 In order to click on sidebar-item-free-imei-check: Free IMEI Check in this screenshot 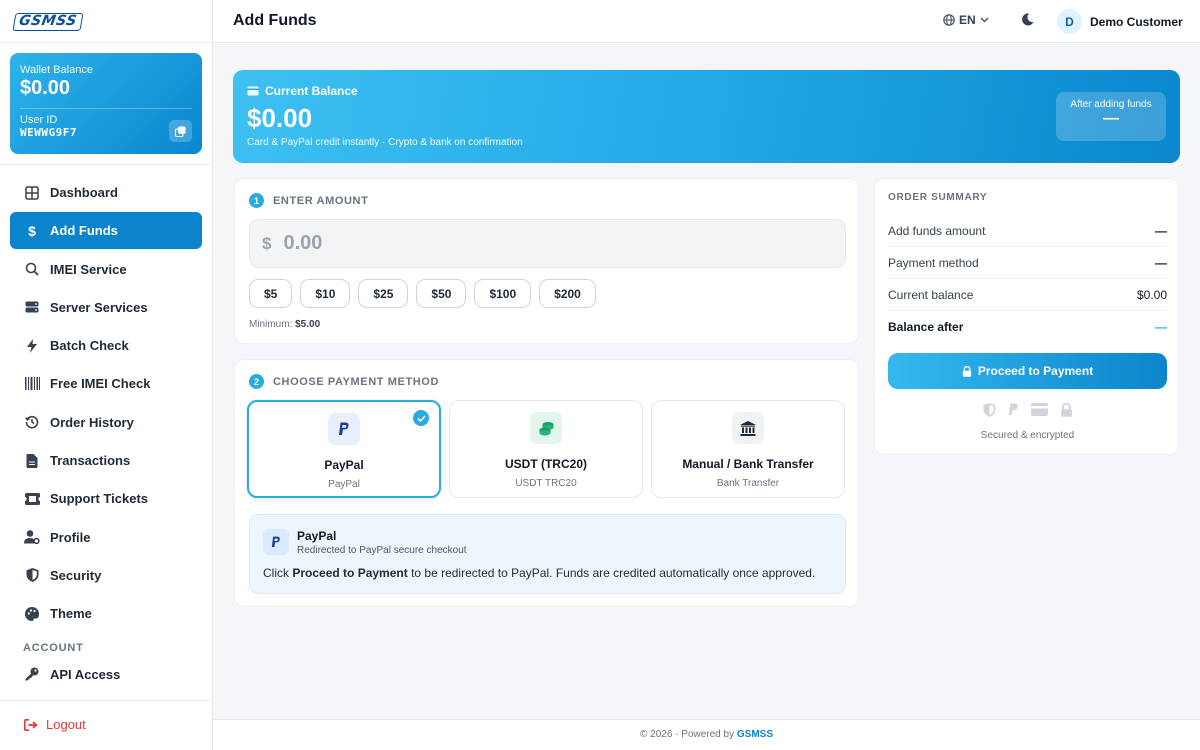, I will do `click(106, 383)`.